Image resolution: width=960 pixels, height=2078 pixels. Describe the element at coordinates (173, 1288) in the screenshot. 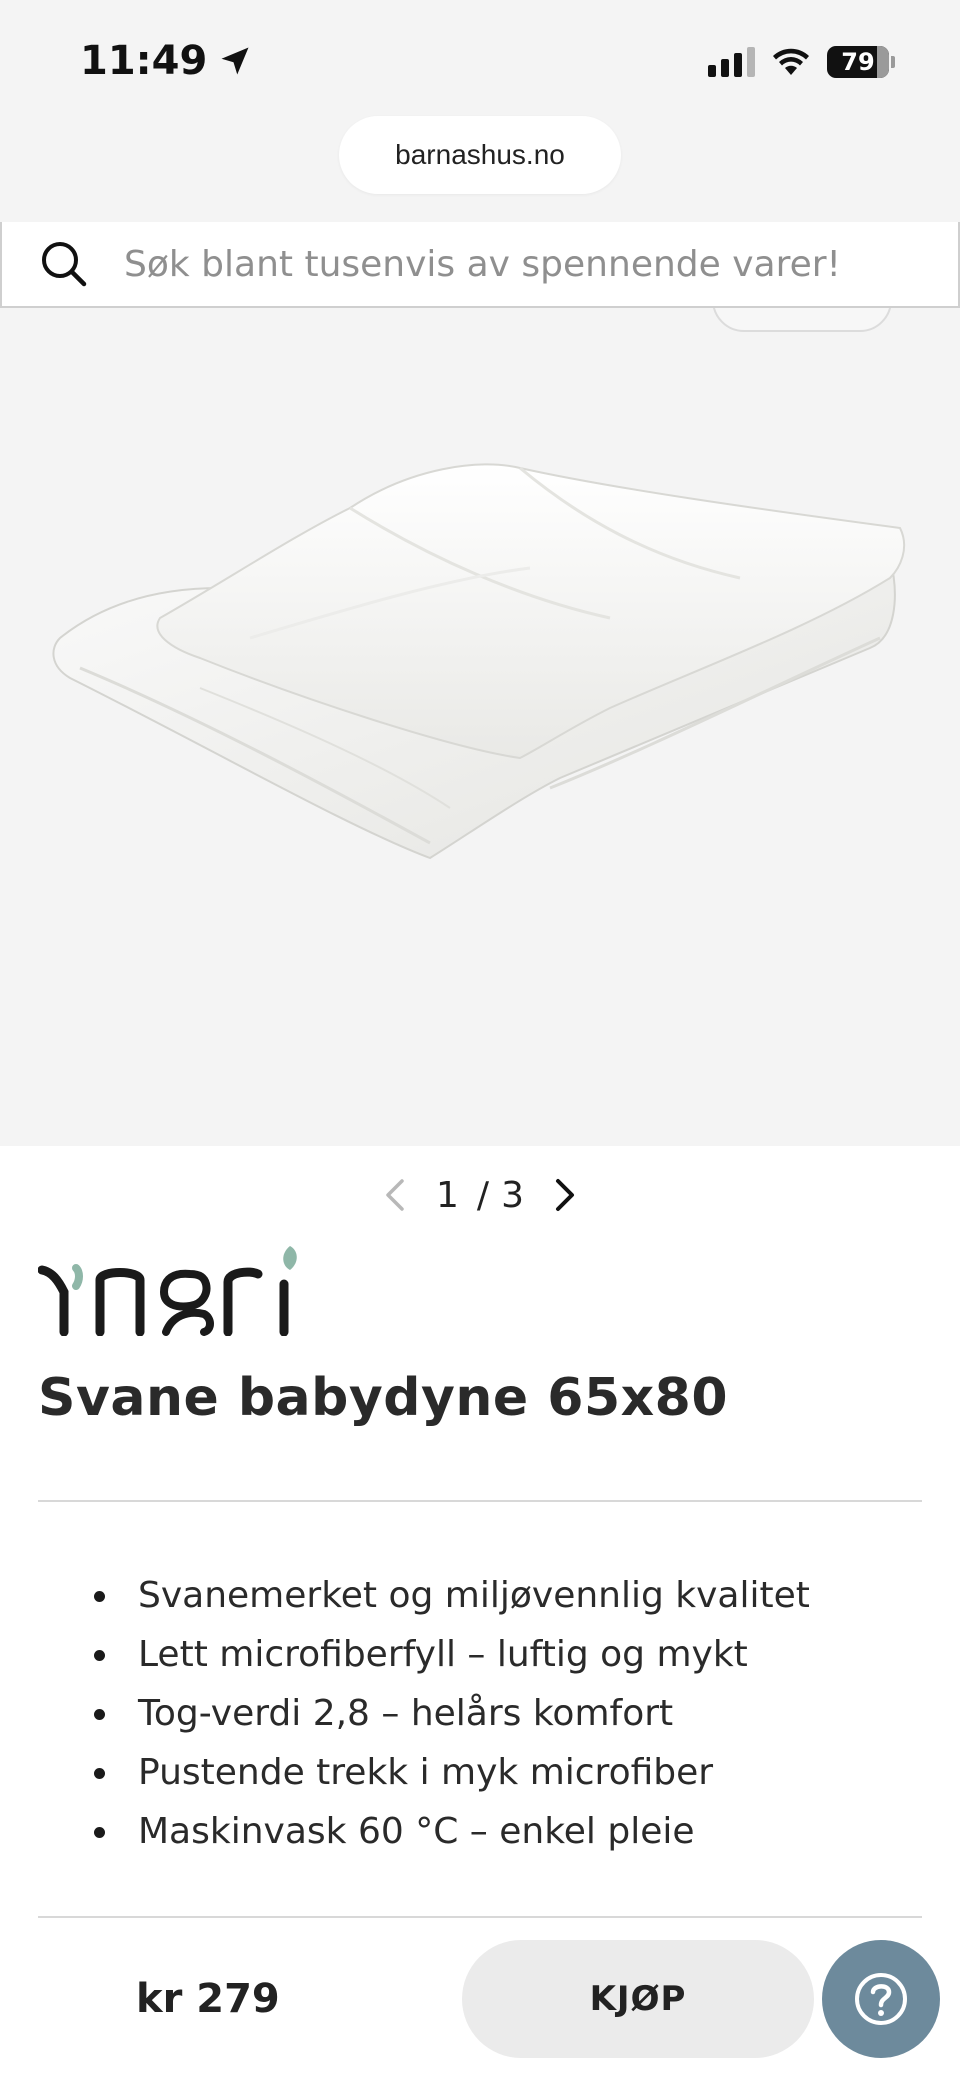

I see `brand-logo` at that location.